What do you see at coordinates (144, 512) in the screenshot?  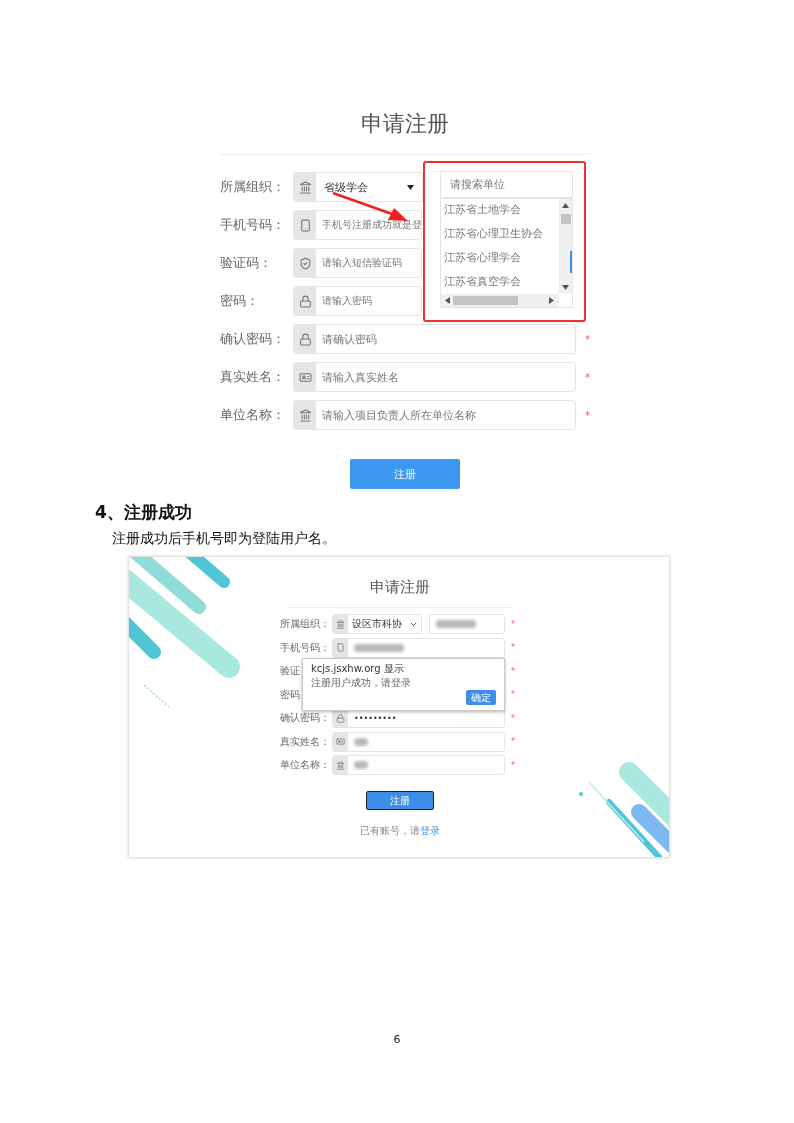 I see `section-heading: 4、注册成功` at bounding box center [144, 512].